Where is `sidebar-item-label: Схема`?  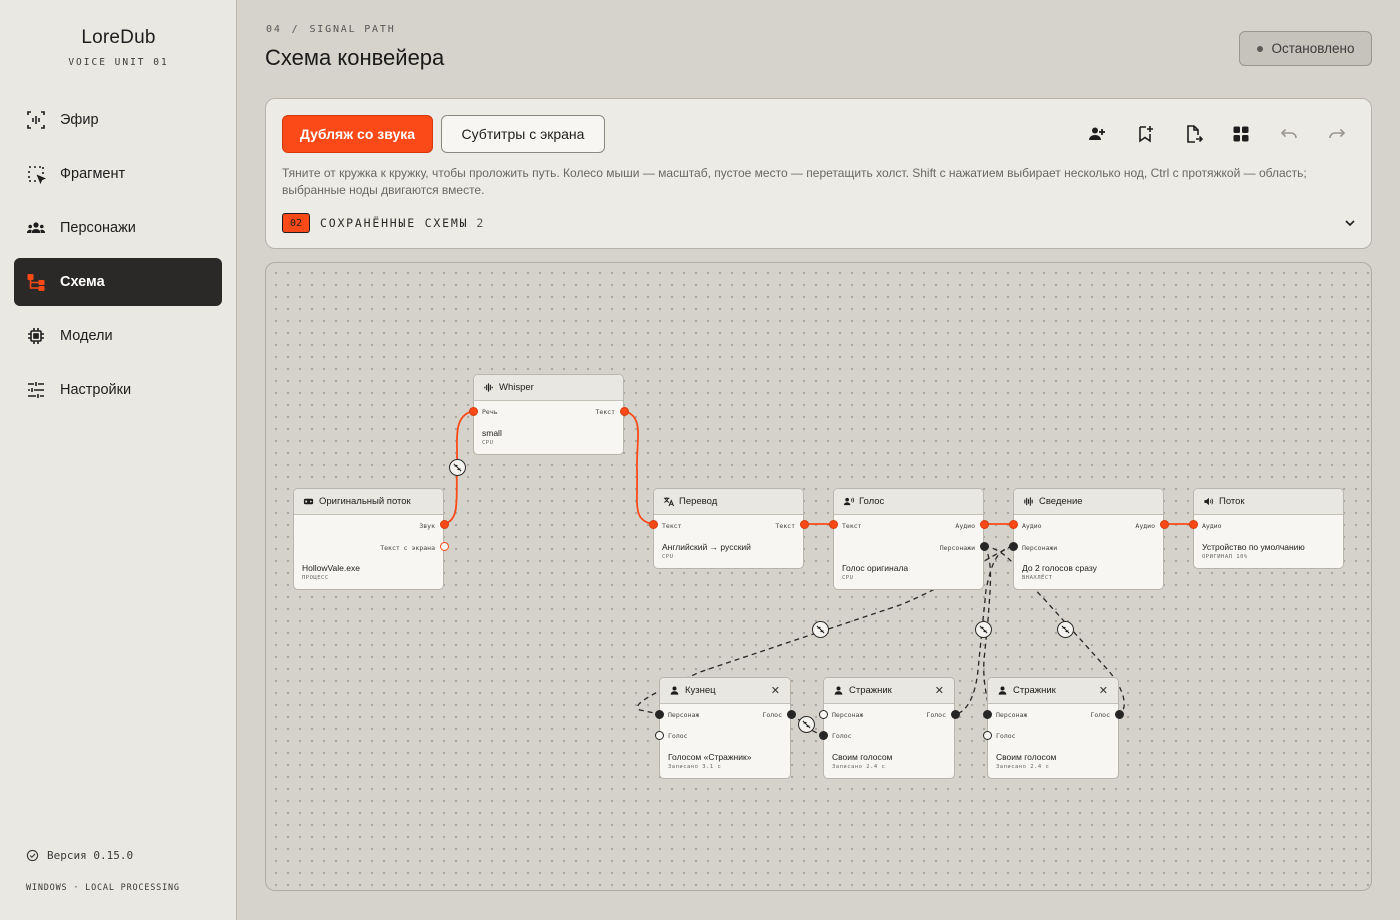
sidebar-item-label: Схема is located at coordinates (82, 282).